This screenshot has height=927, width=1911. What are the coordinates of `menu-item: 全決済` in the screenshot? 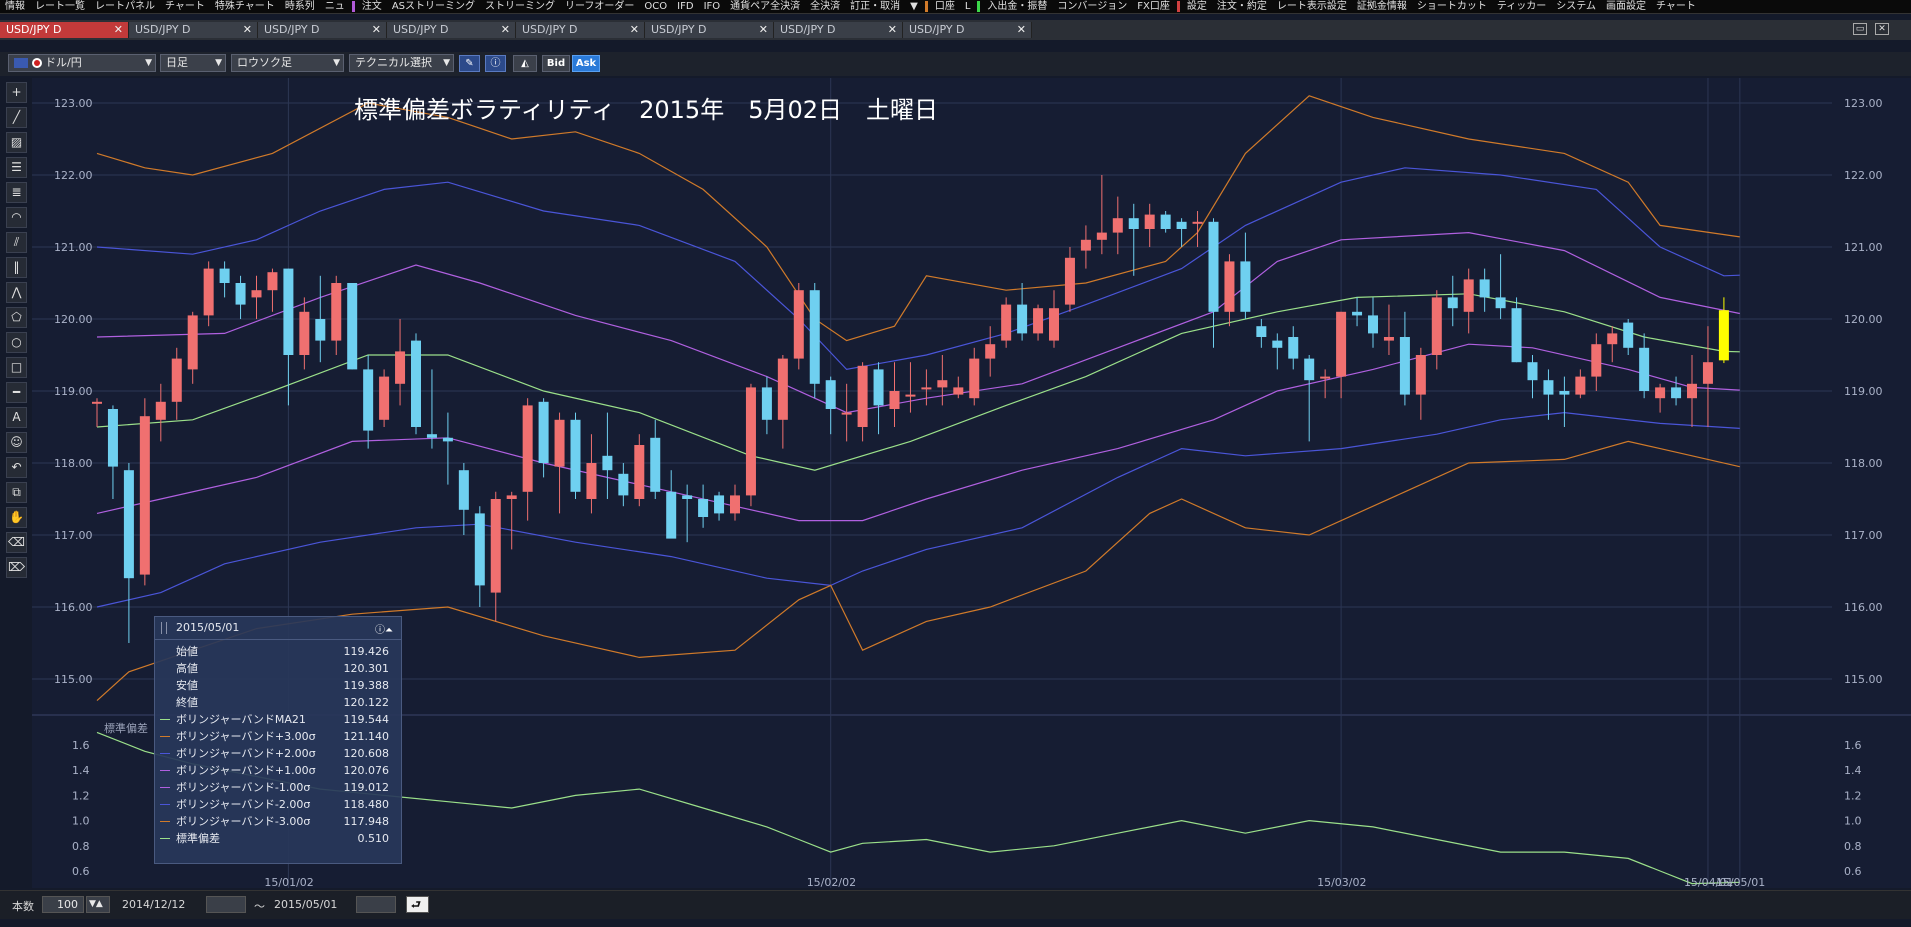 It's located at (825, 6).